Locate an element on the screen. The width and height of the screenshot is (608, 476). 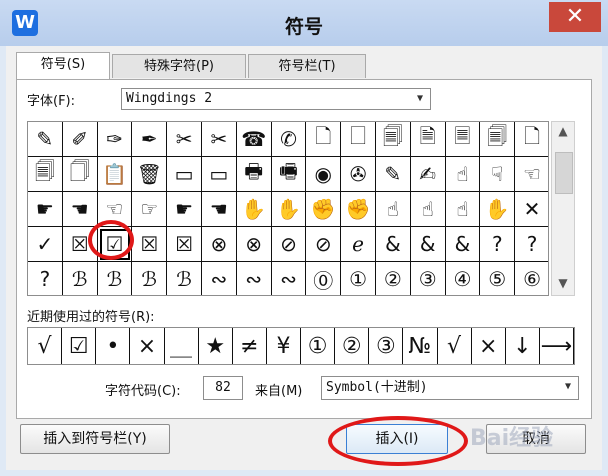
grid-scrollbar: ▲ ▼ is located at coordinates (563, 208).